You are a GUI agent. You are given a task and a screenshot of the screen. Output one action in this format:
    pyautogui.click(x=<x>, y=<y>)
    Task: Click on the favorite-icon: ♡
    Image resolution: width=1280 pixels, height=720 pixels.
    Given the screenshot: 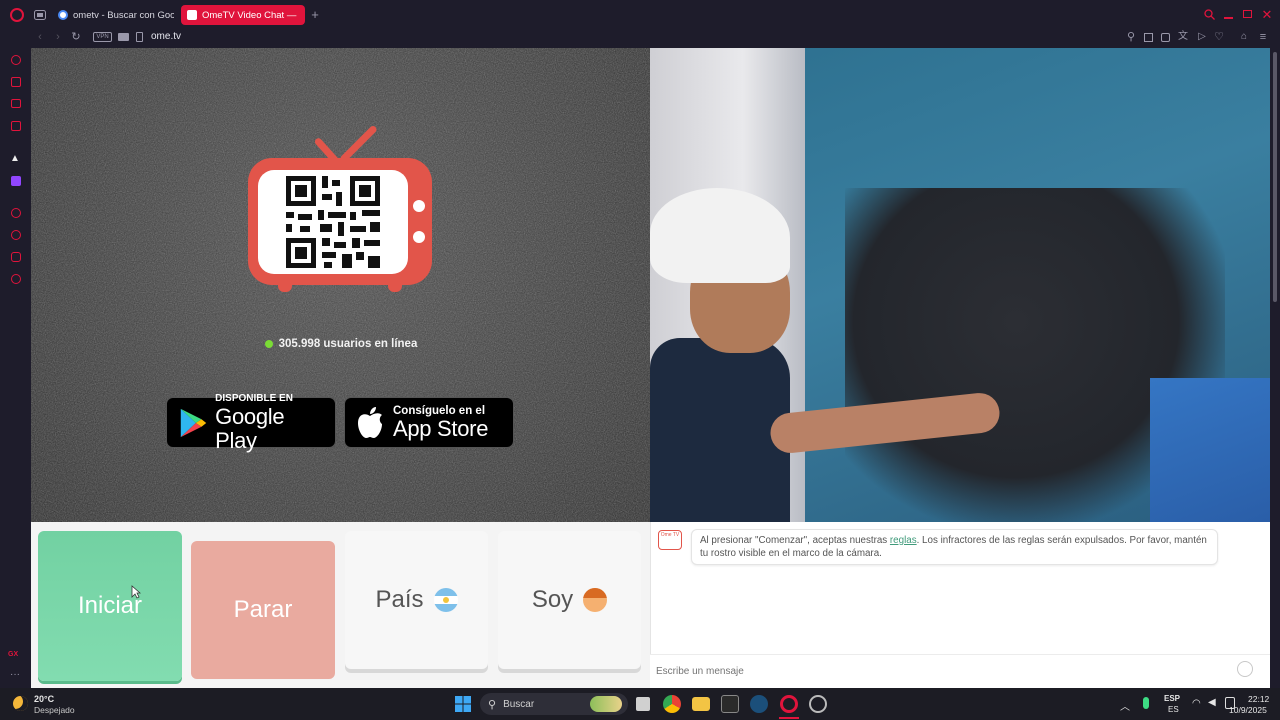 What is the action you would take?
    pyautogui.click(x=1219, y=37)
    